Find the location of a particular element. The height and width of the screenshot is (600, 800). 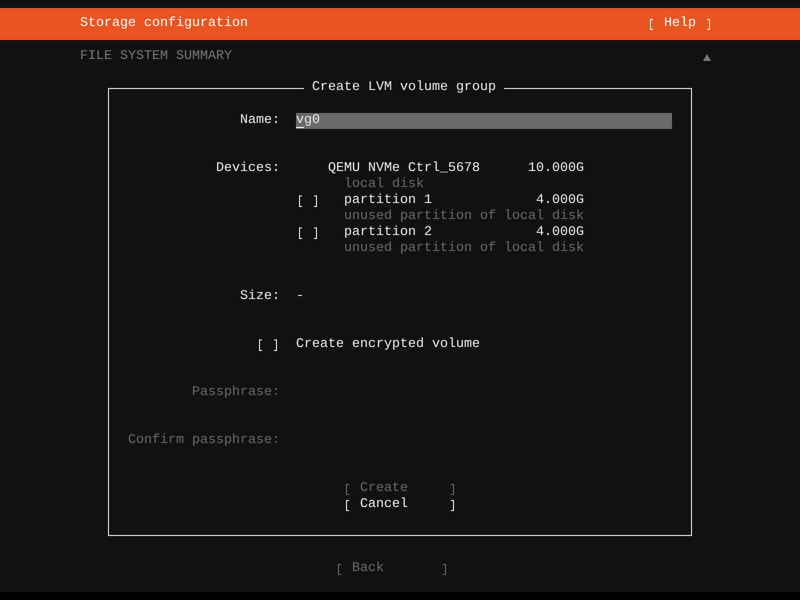

device-name: partition 1 is located at coordinates (388, 201).